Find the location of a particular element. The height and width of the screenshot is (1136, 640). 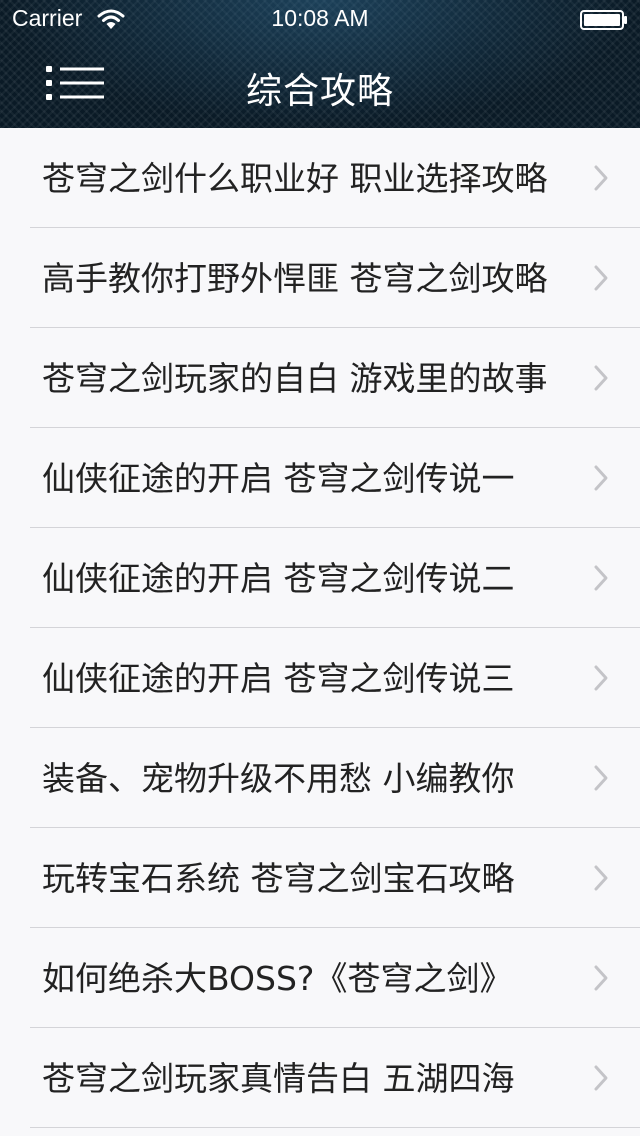

list-item: 玩转宝石系统 苍穹之剑宝石攻略 is located at coordinates (320, 878).